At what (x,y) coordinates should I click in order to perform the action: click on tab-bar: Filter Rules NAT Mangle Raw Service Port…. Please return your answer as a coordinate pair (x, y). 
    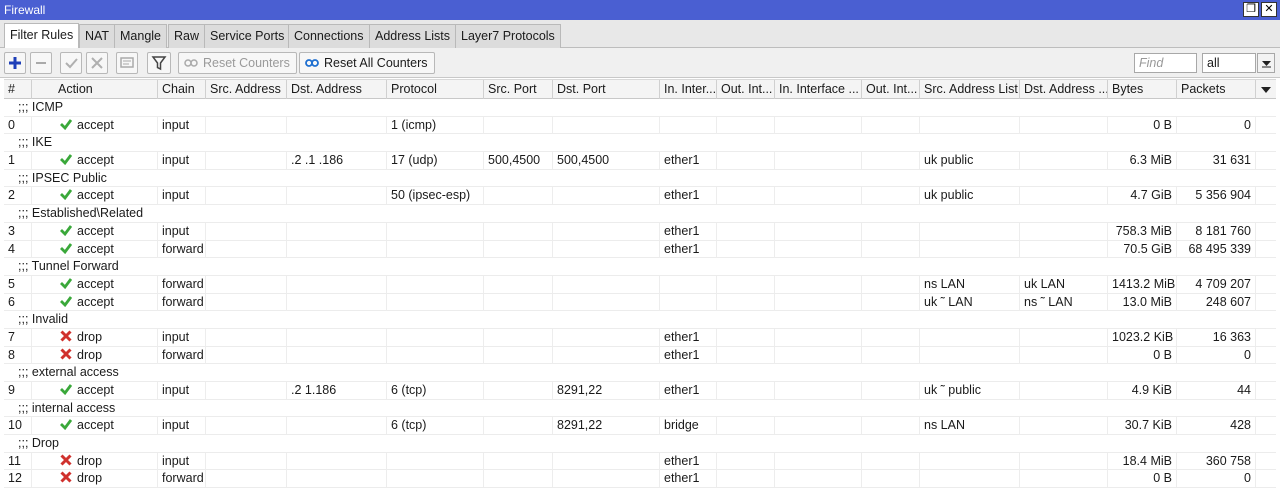
    Looking at the image, I should click on (640, 34).